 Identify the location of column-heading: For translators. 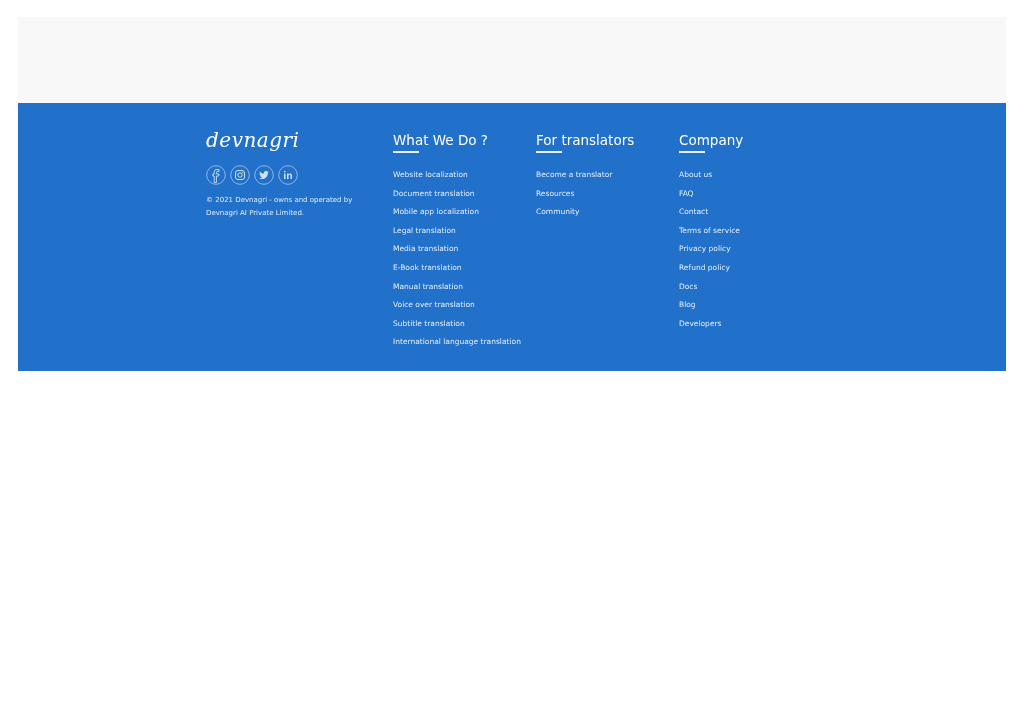
(585, 140).